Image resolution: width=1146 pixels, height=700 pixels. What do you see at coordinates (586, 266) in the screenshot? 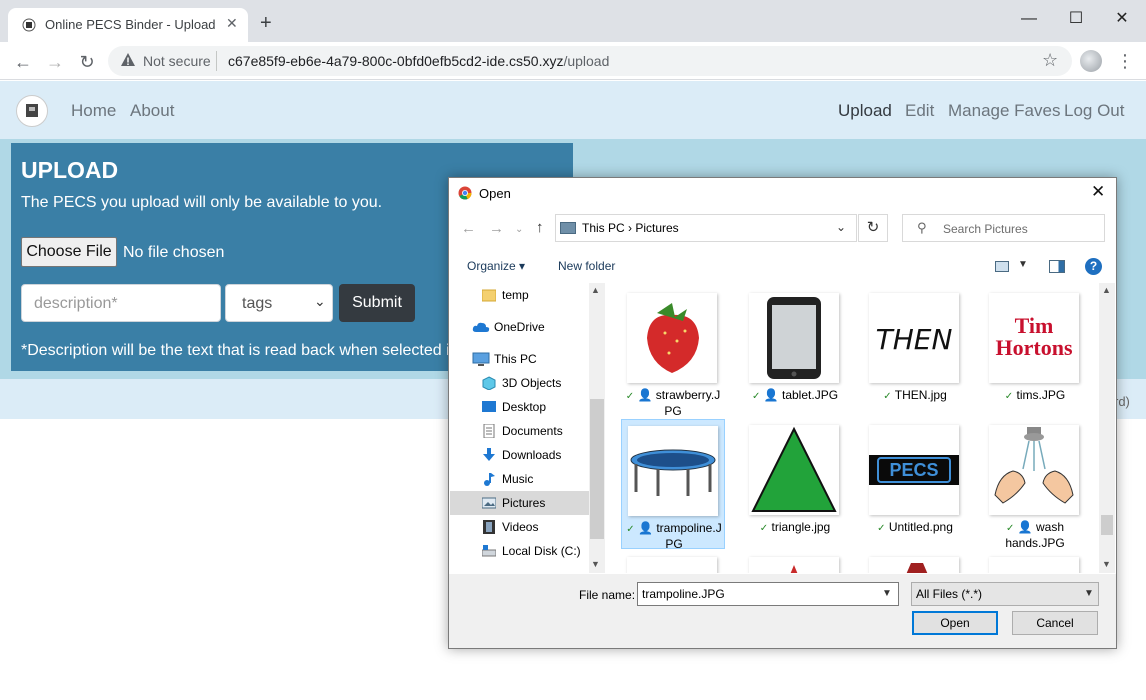
I see `new-folder-button: New folder` at bounding box center [586, 266].